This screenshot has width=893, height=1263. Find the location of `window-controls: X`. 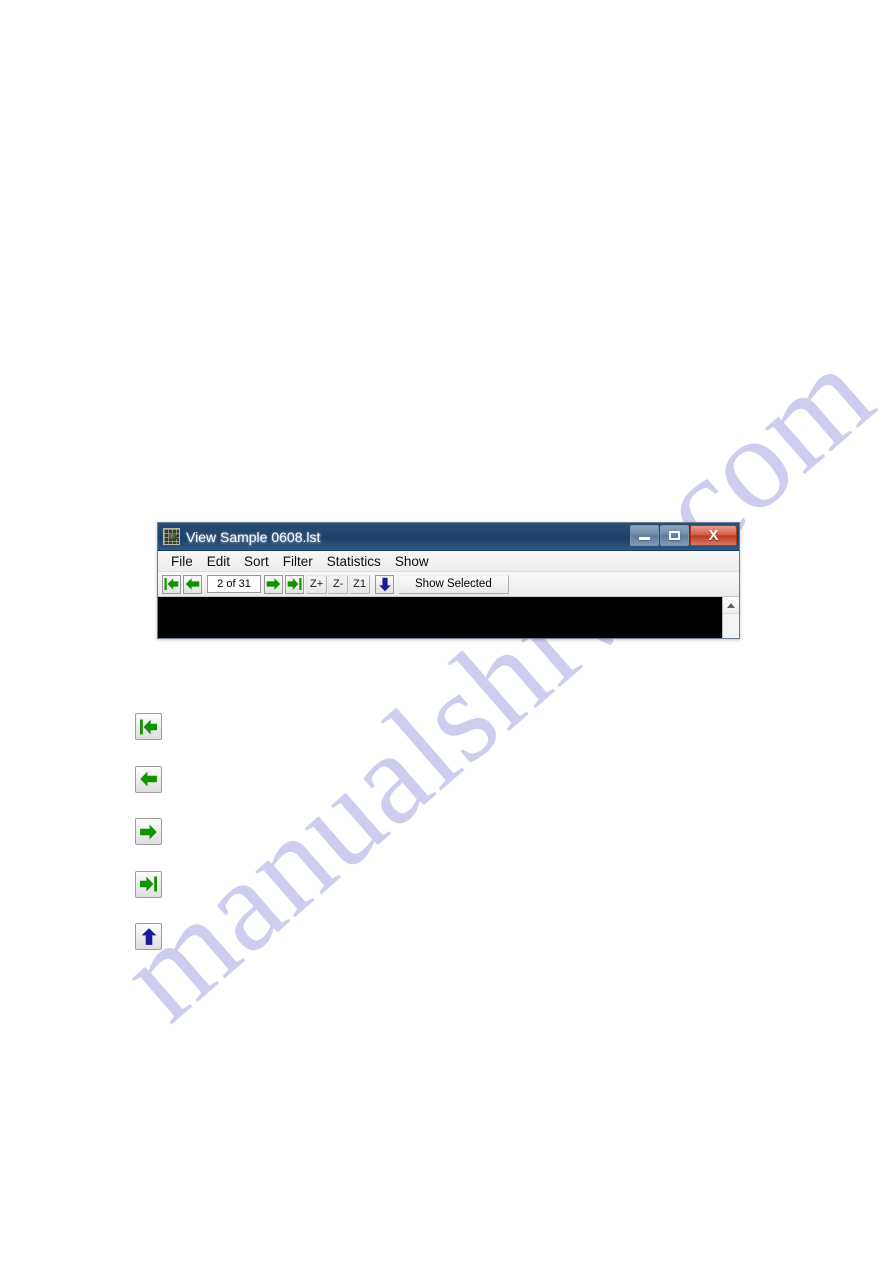

window-controls: X is located at coordinates (683, 535).